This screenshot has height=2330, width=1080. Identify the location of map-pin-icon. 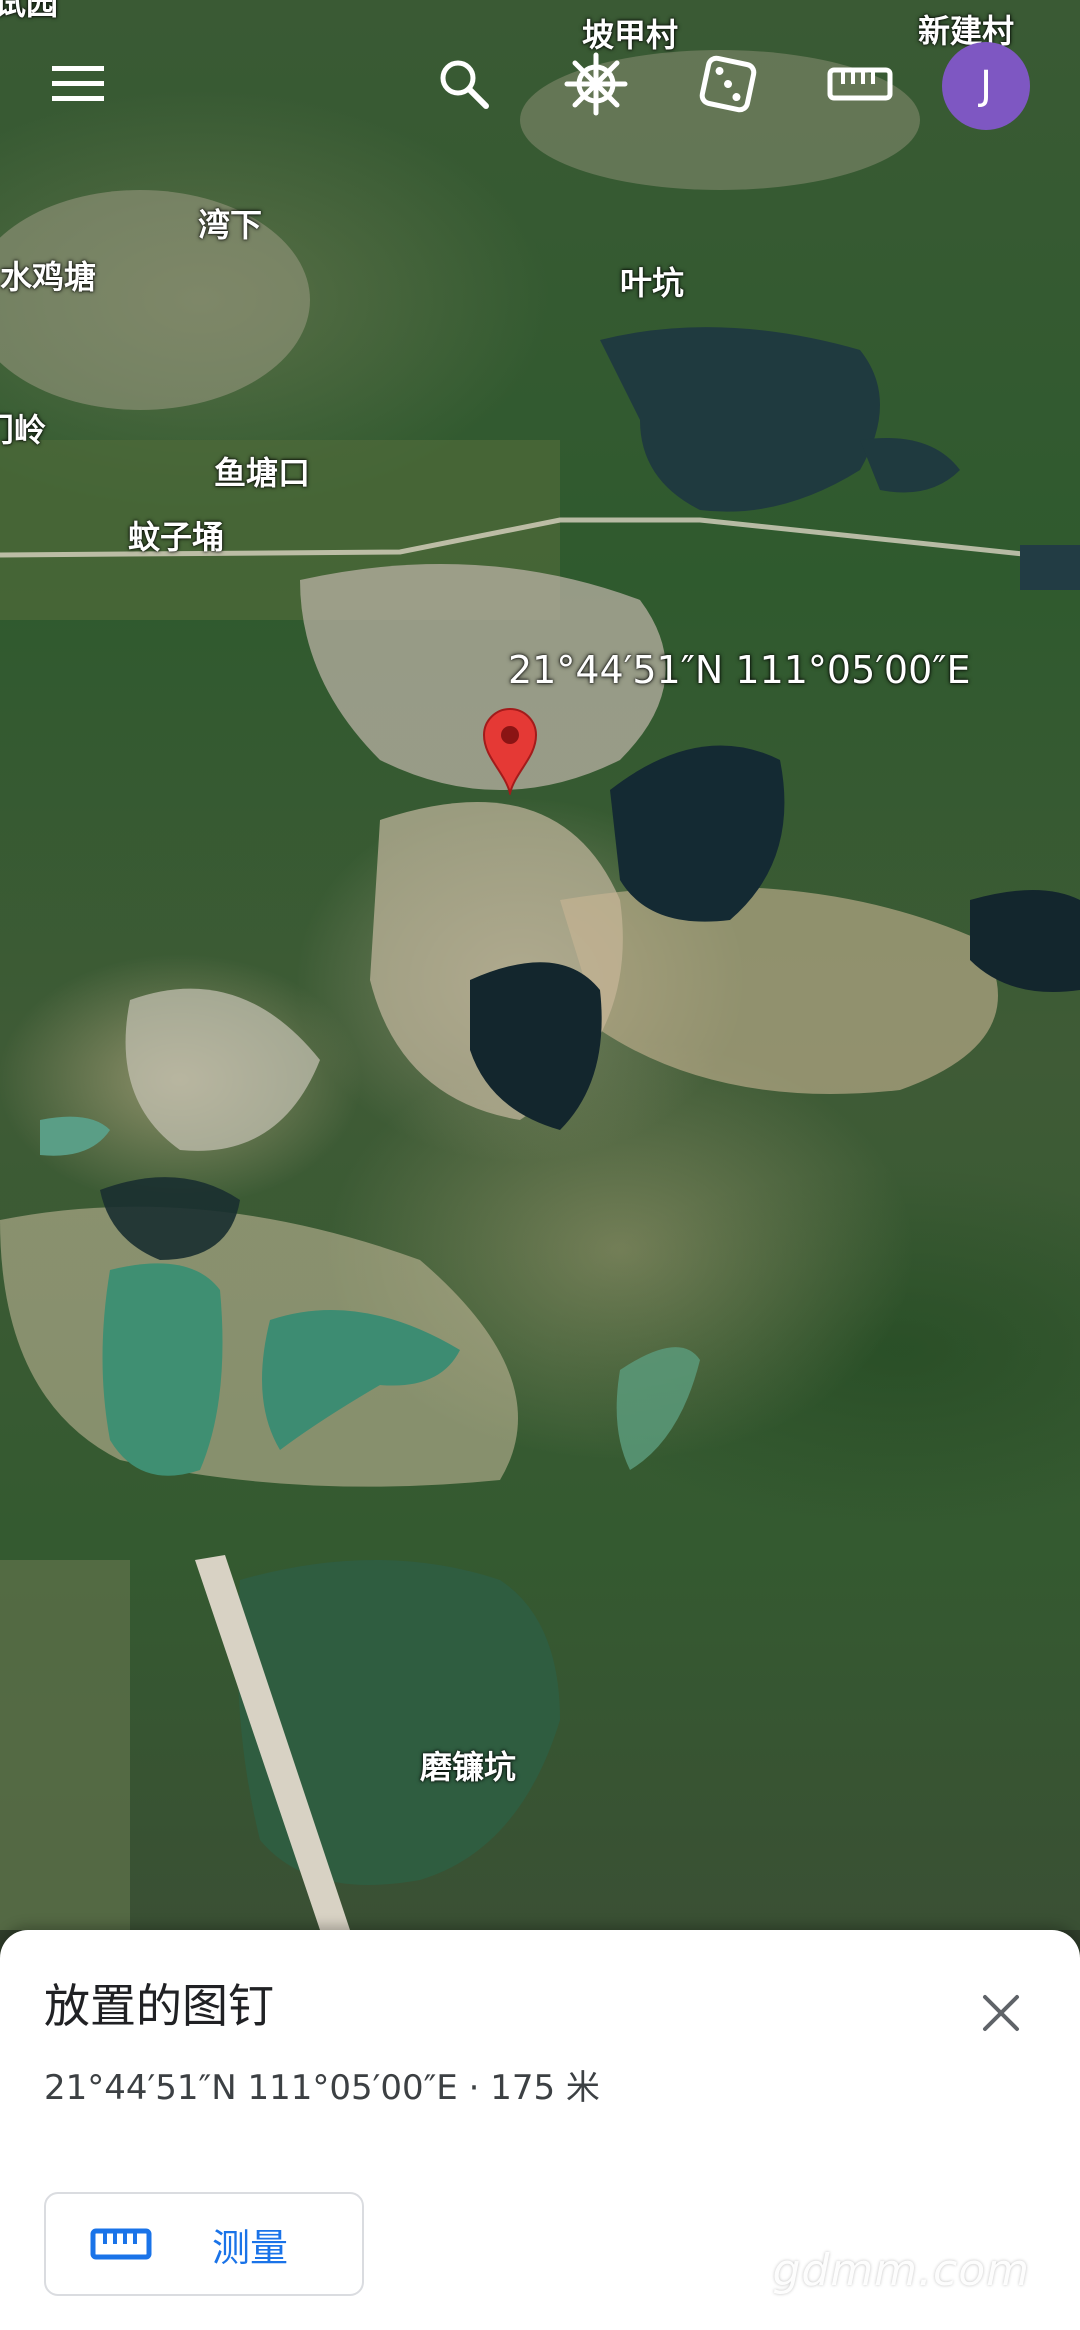
(510, 750).